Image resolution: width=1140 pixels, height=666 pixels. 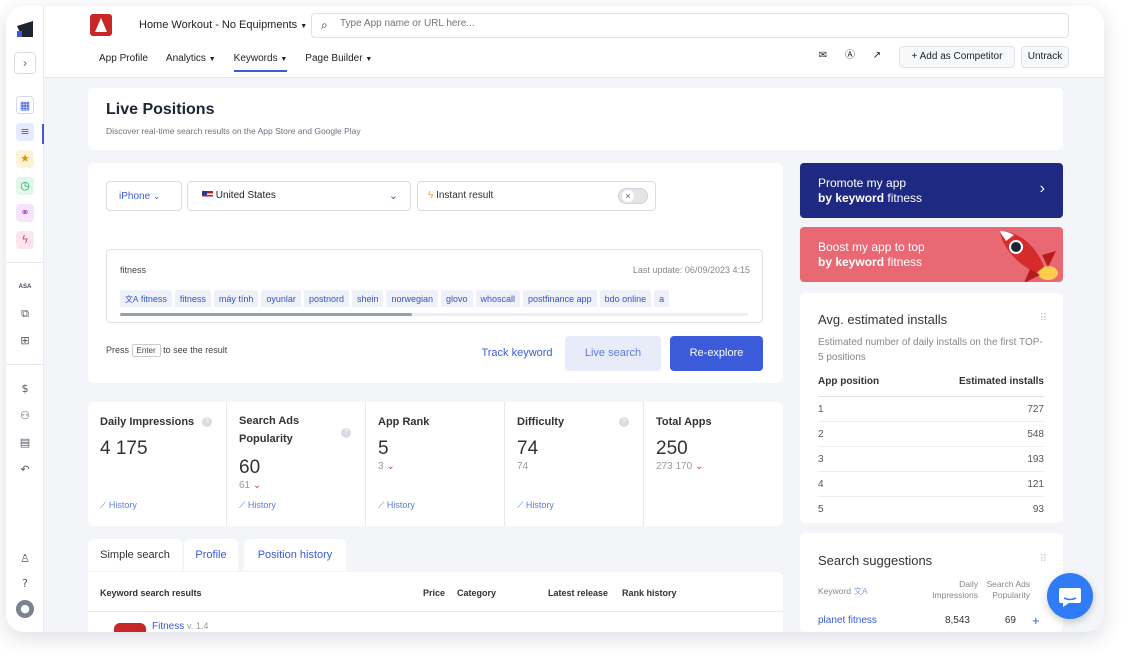 What do you see at coordinates (25, 389) in the screenshot?
I see `dollar-icon: $` at bounding box center [25, 389].